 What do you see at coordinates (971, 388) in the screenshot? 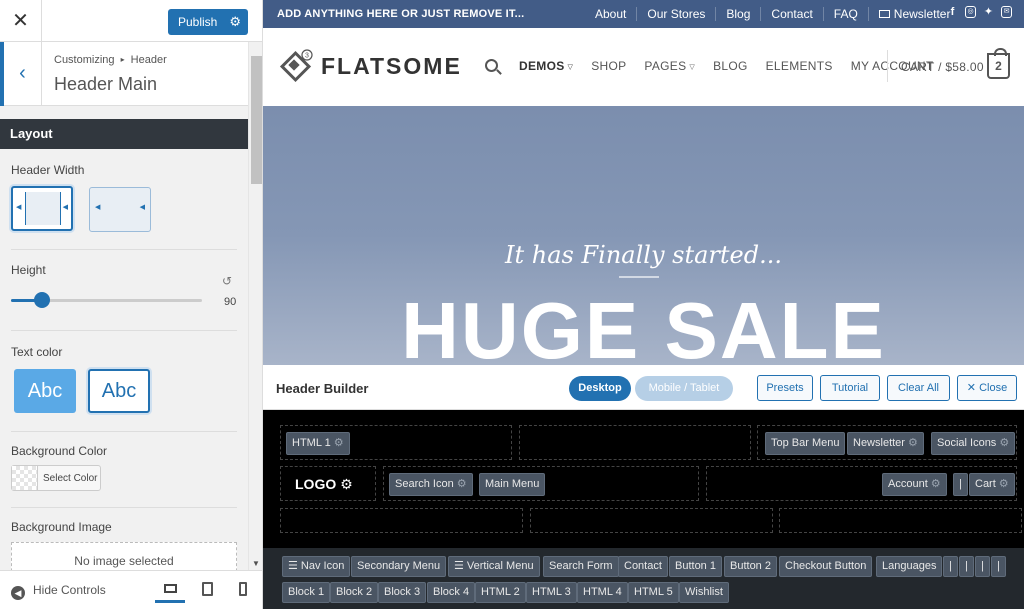
I see `close-icon: ✕` at bounding box center [971, 388].